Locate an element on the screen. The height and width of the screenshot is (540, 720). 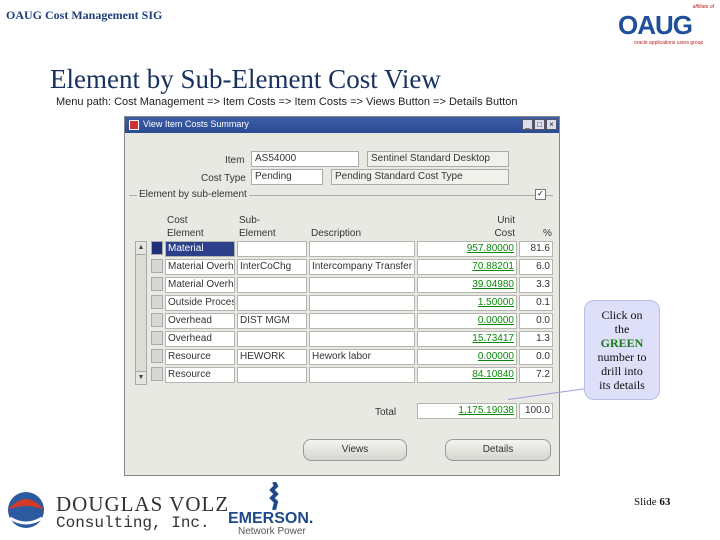
group-checkbox: ✓ is located at coordinates (540, 194).